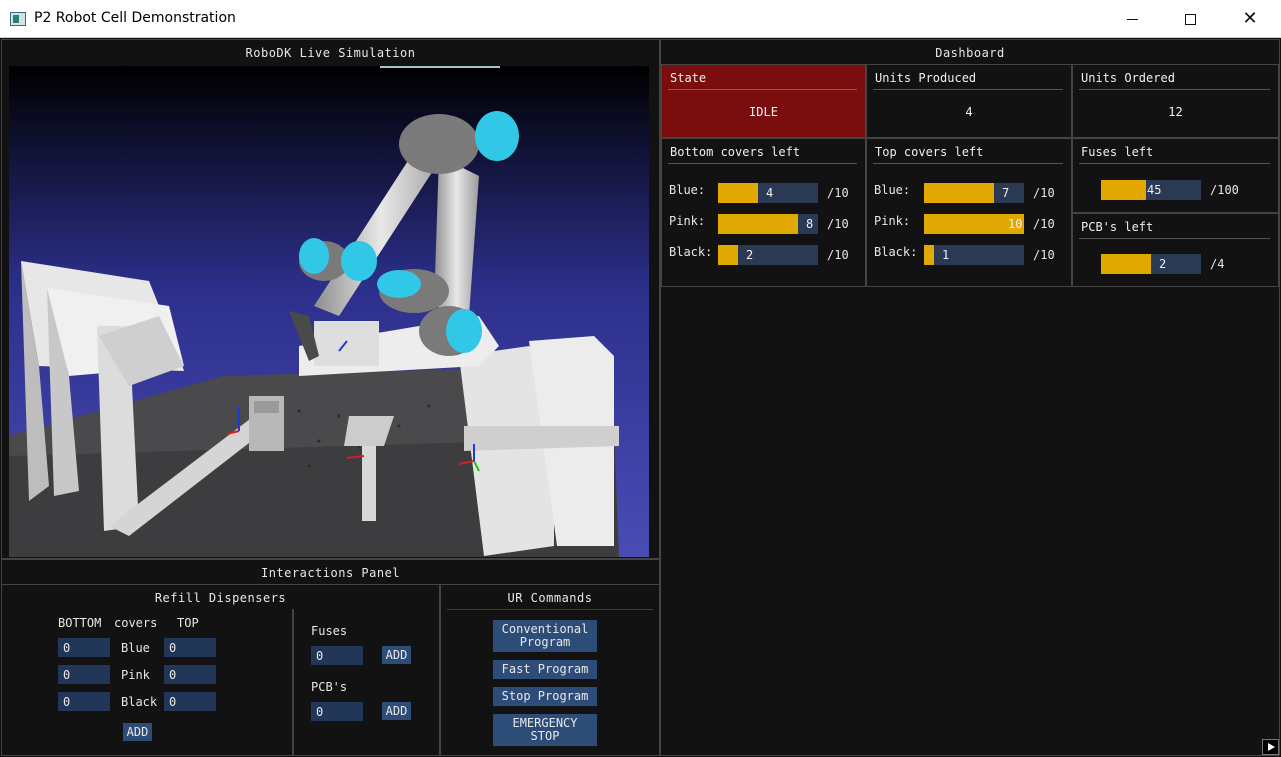 The width and height of the screenshot is (1281, 757). Describe the element at coordinates (137, 732) in the screenshot. I see `refill-covers-add-button: ADD` at that location.